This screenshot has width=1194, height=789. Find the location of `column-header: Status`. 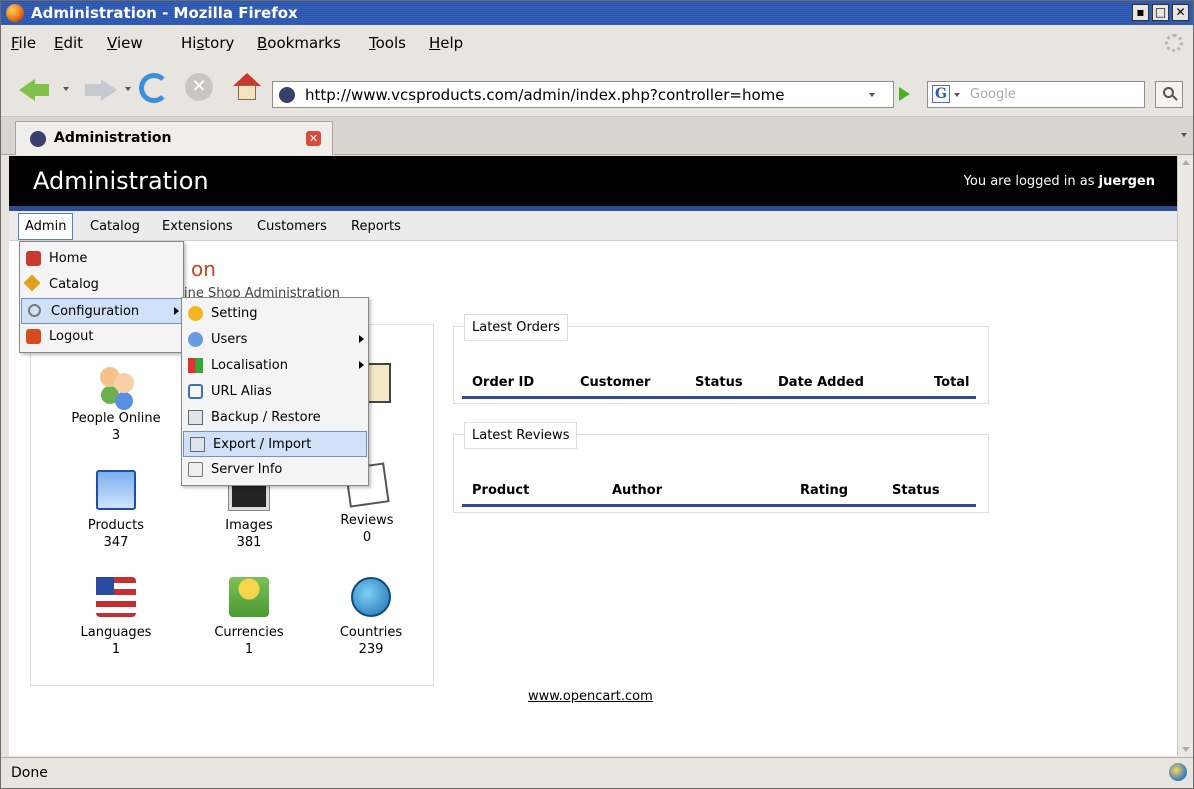

column-header: Status is located at coordinates (719, 382).